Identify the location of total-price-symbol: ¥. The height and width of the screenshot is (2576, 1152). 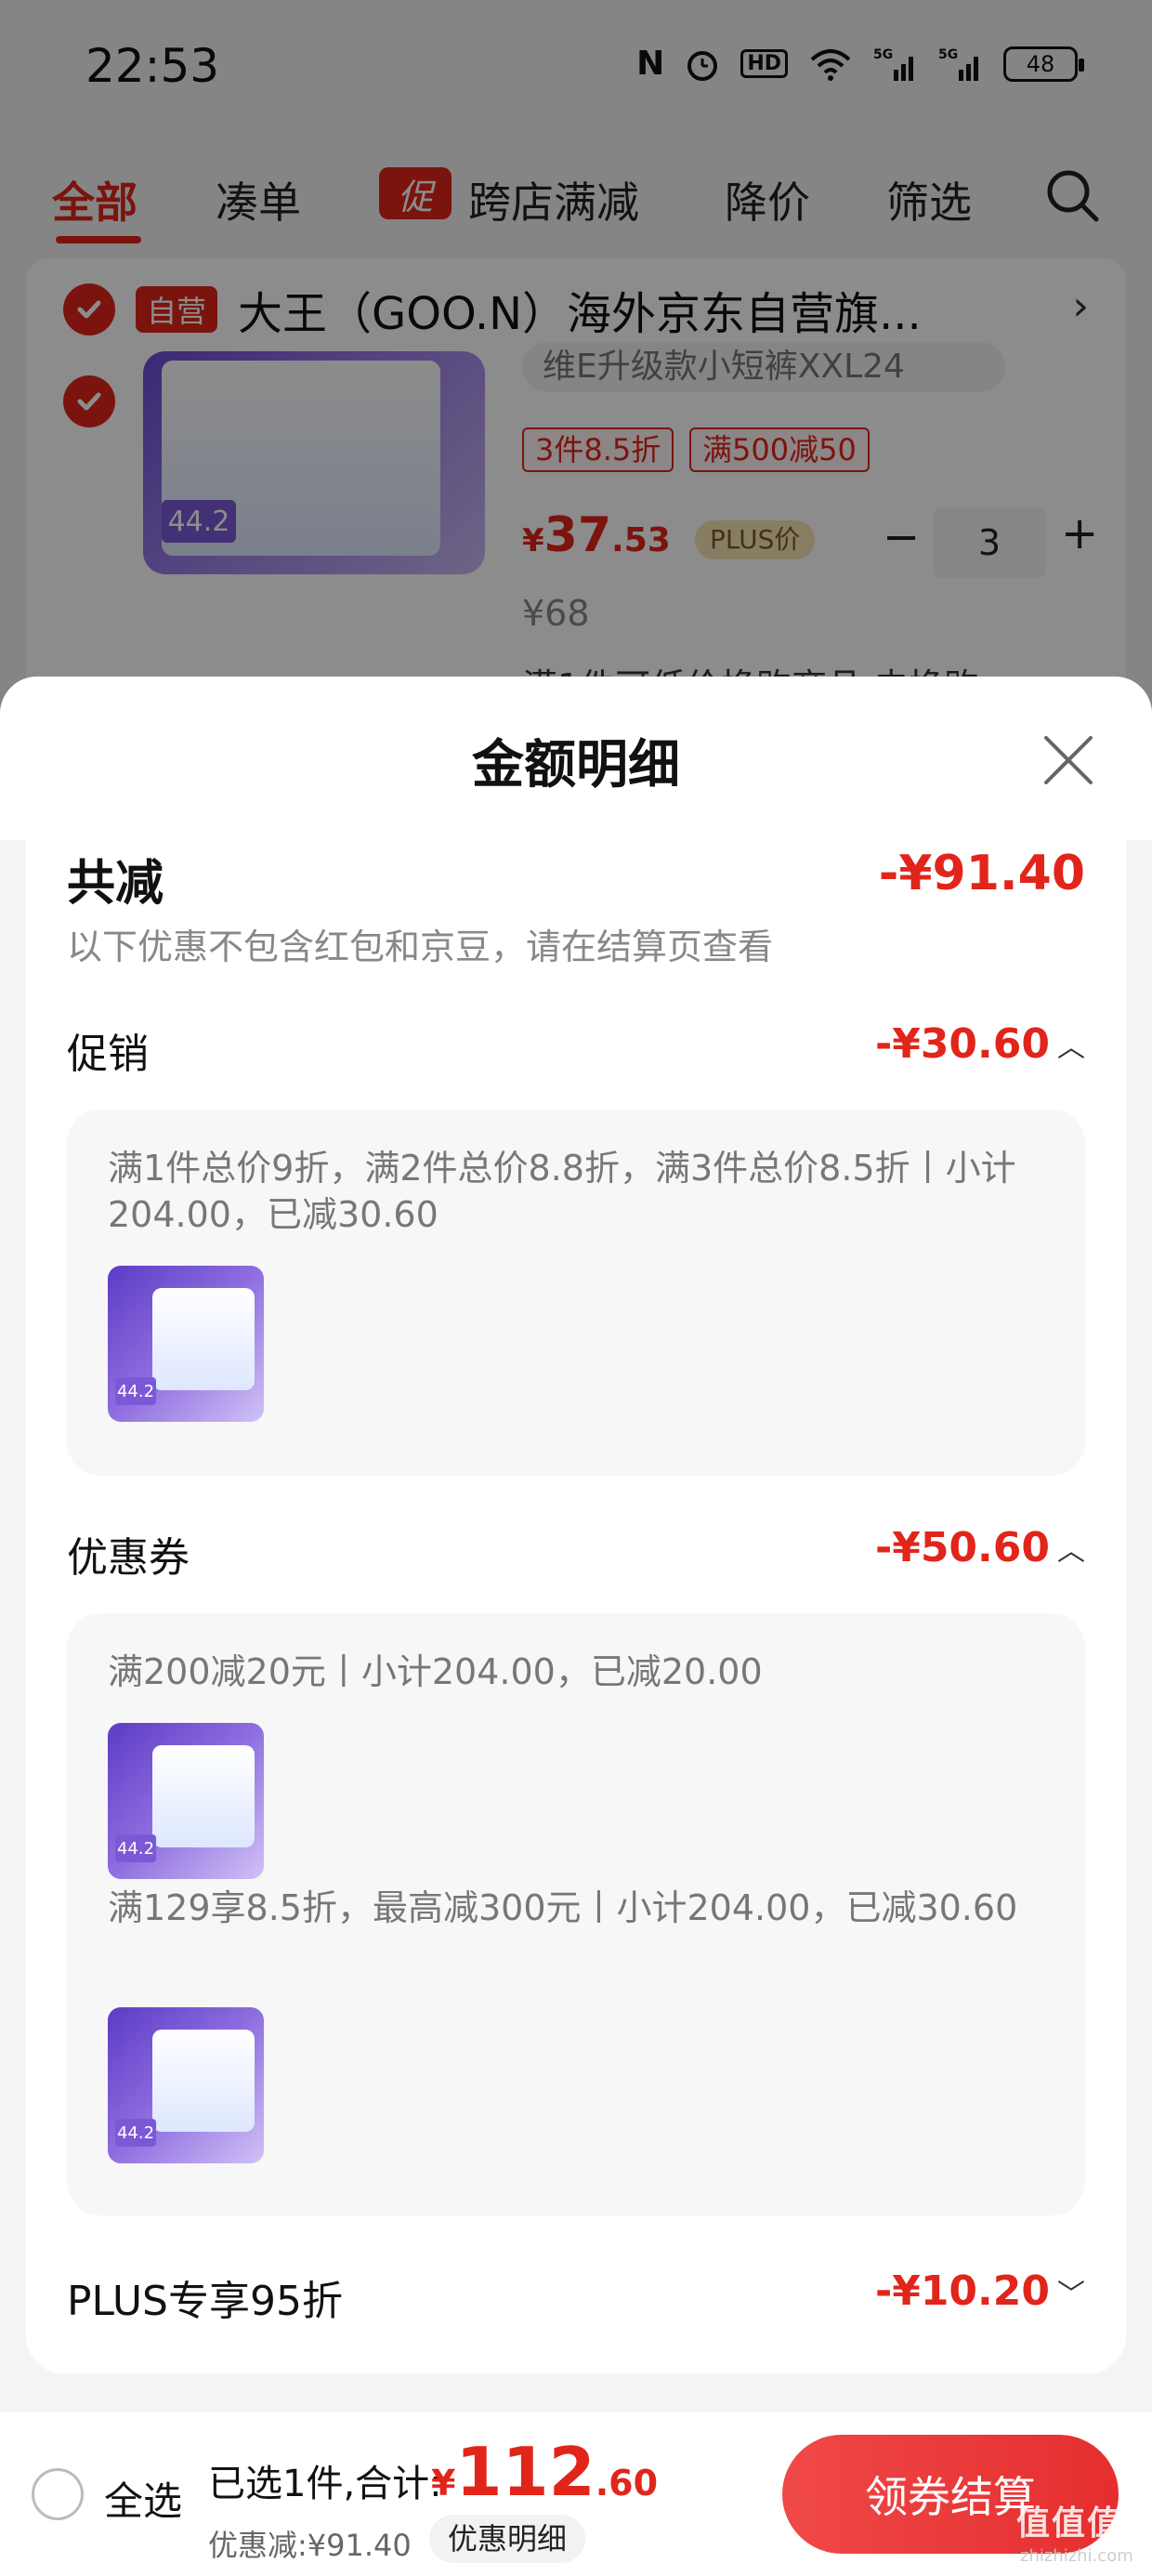
(443, 2483).